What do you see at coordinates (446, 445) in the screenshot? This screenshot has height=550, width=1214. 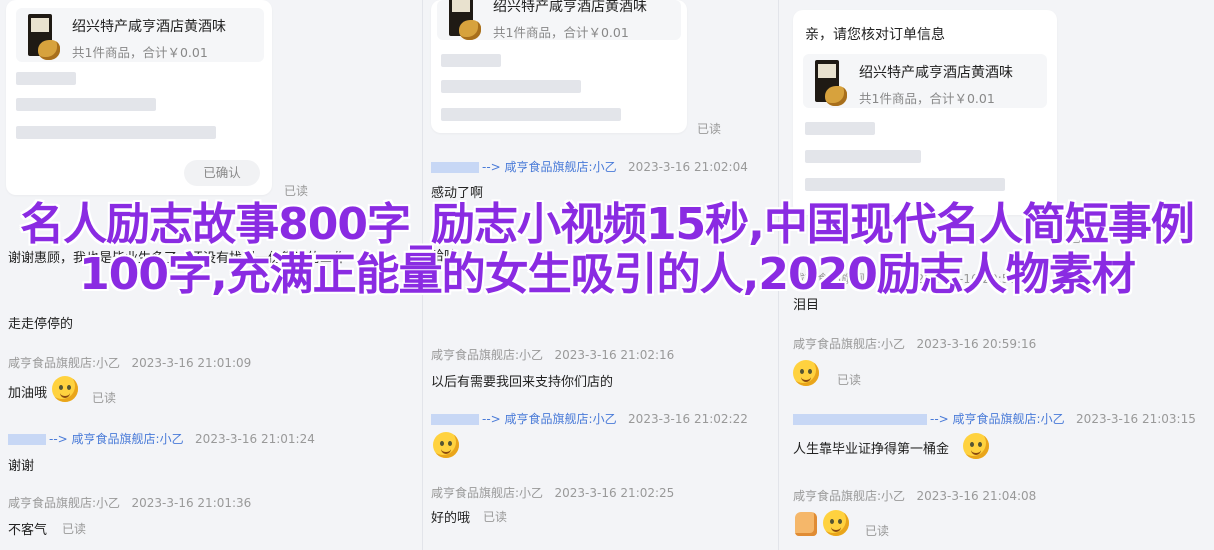 I see `blush-emoji-icon` at bounding box center [446, 445].